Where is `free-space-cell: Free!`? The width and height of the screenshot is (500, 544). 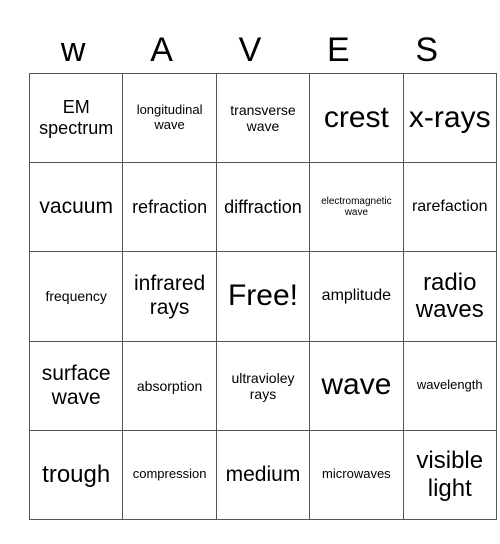
free-space-cell: Free! is located at coordinates (263, 296).